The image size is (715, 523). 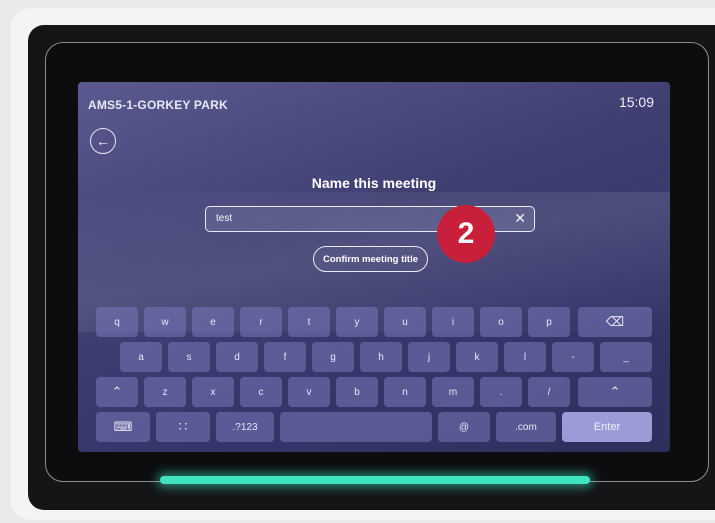 I want to click on key-hyphen: -, so click(x=573, y=357).